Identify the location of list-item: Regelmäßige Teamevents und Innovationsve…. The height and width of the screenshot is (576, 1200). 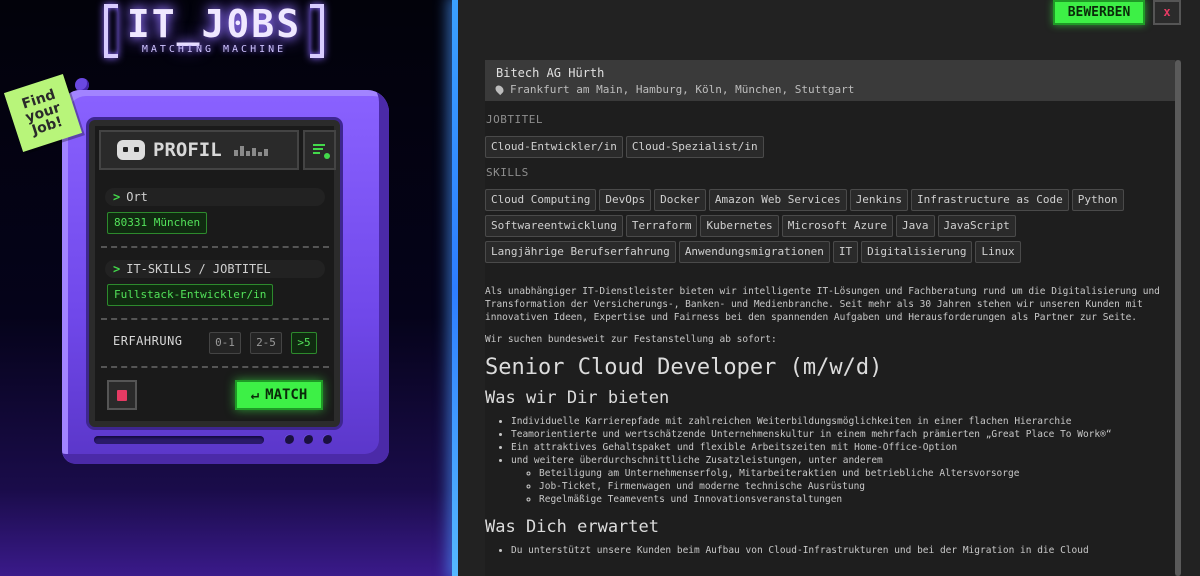
(854, 499).